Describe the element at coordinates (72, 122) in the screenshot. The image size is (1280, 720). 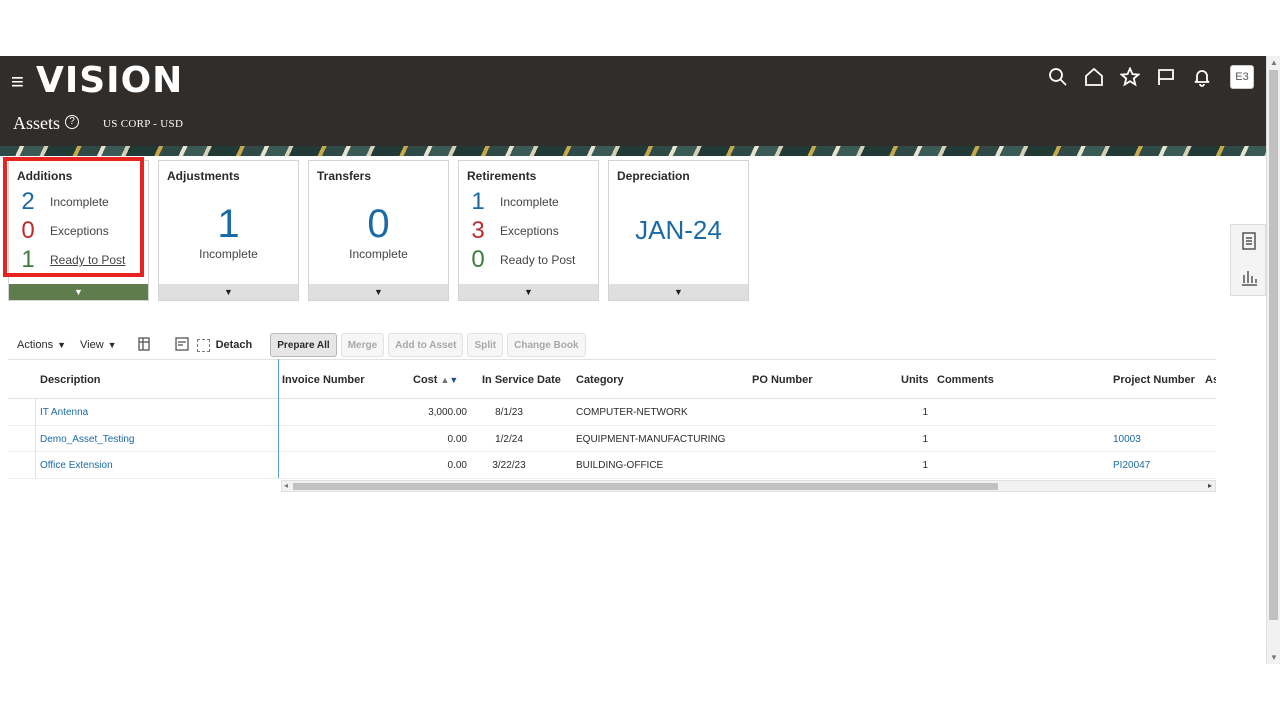
I see `help-icon: ?` at that location.